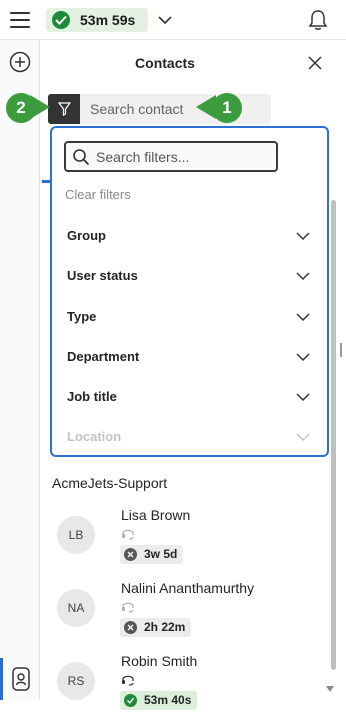  I want to click on filter-search-box, so click(171, 156).